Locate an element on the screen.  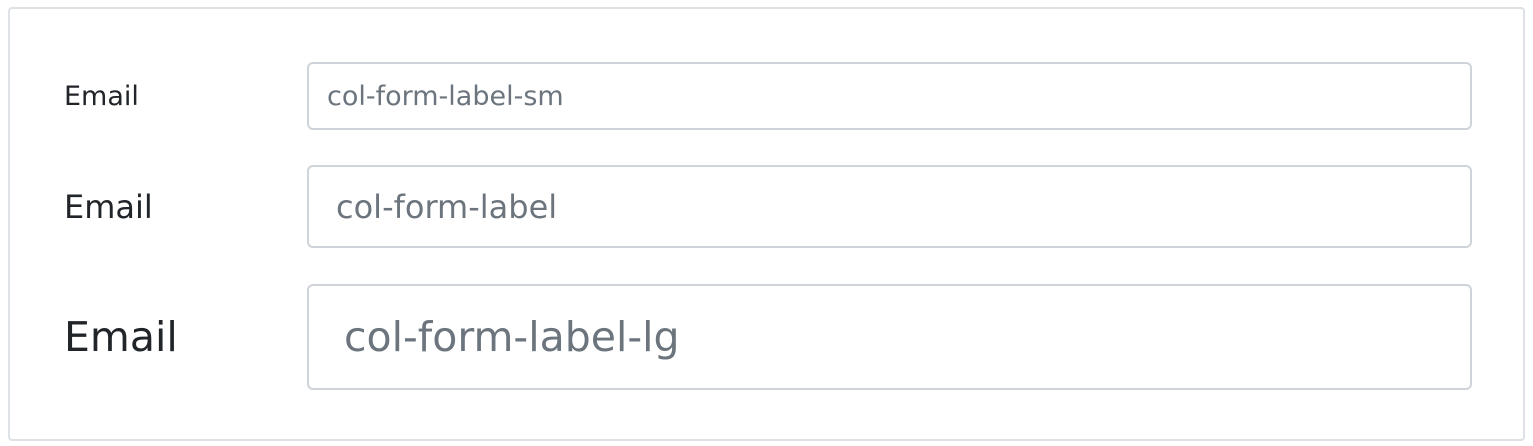
email-label-large: Email is located at coordinates (121, 337).